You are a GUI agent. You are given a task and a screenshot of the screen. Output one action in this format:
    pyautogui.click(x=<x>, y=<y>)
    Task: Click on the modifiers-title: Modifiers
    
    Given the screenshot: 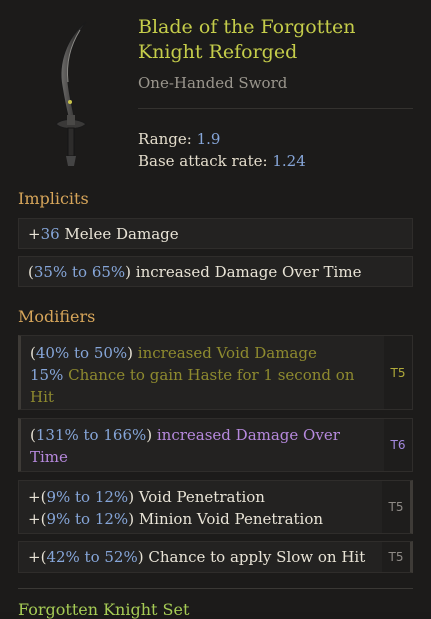 What is the action you would take?
    pyautogui.click(x=57, y=316)
    